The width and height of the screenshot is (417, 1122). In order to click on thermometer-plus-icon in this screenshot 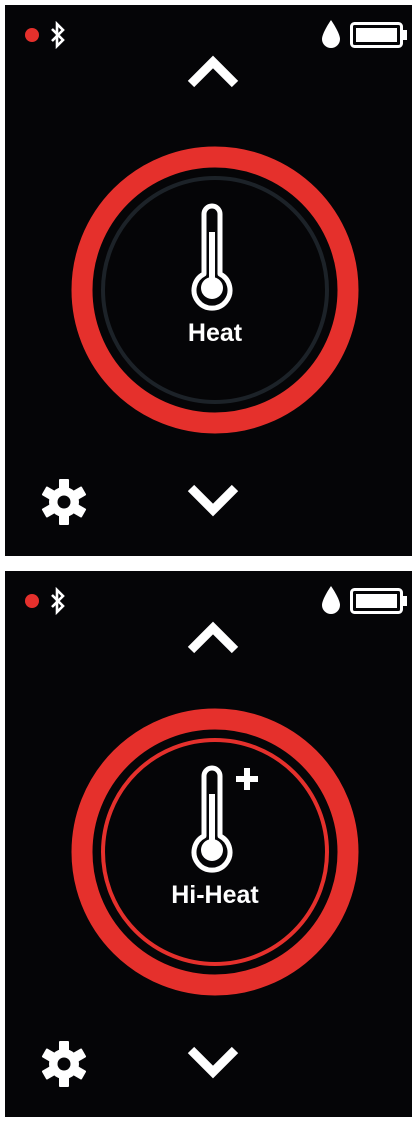, I will do `click(224, 819)`.